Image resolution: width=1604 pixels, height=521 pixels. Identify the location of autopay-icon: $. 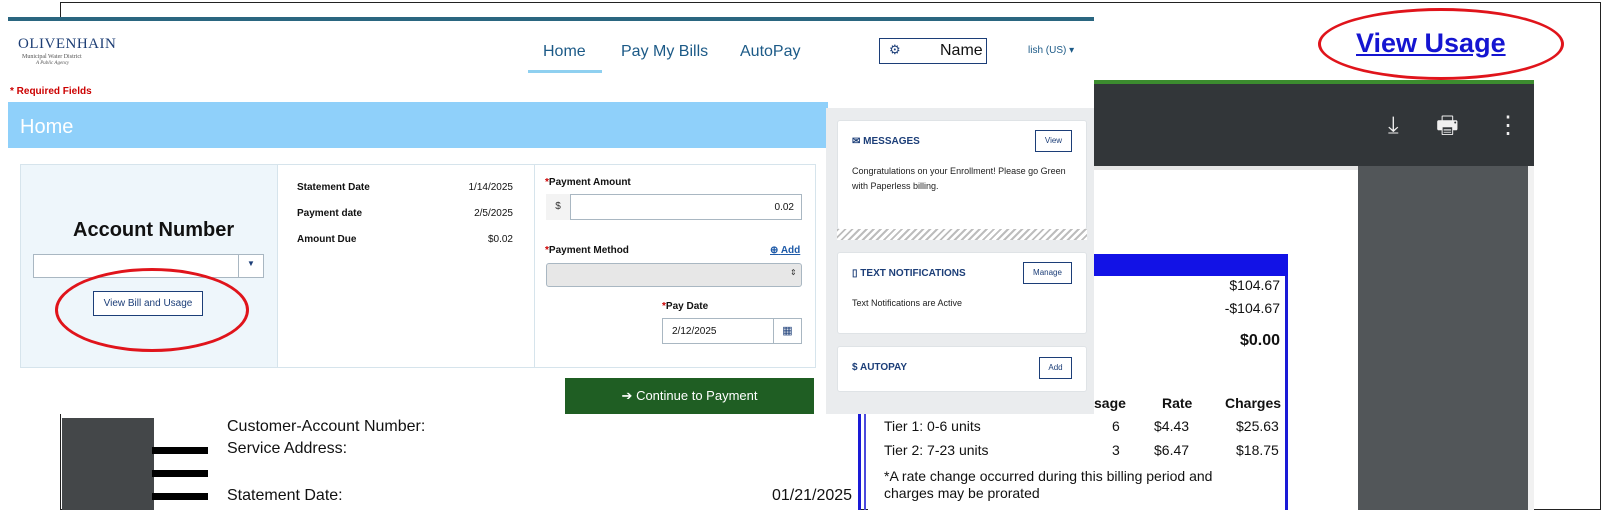
(855, 367).